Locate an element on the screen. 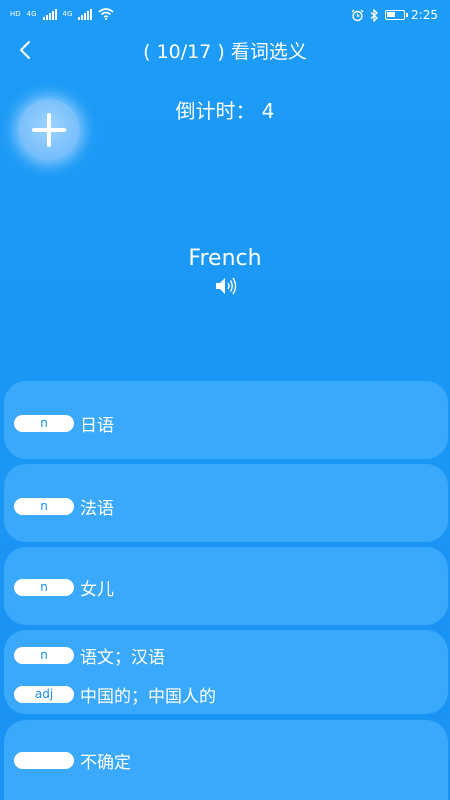 This screenshot has height=800, width=450. option-meaning: 女儿 is located at coordinates (97, 590).